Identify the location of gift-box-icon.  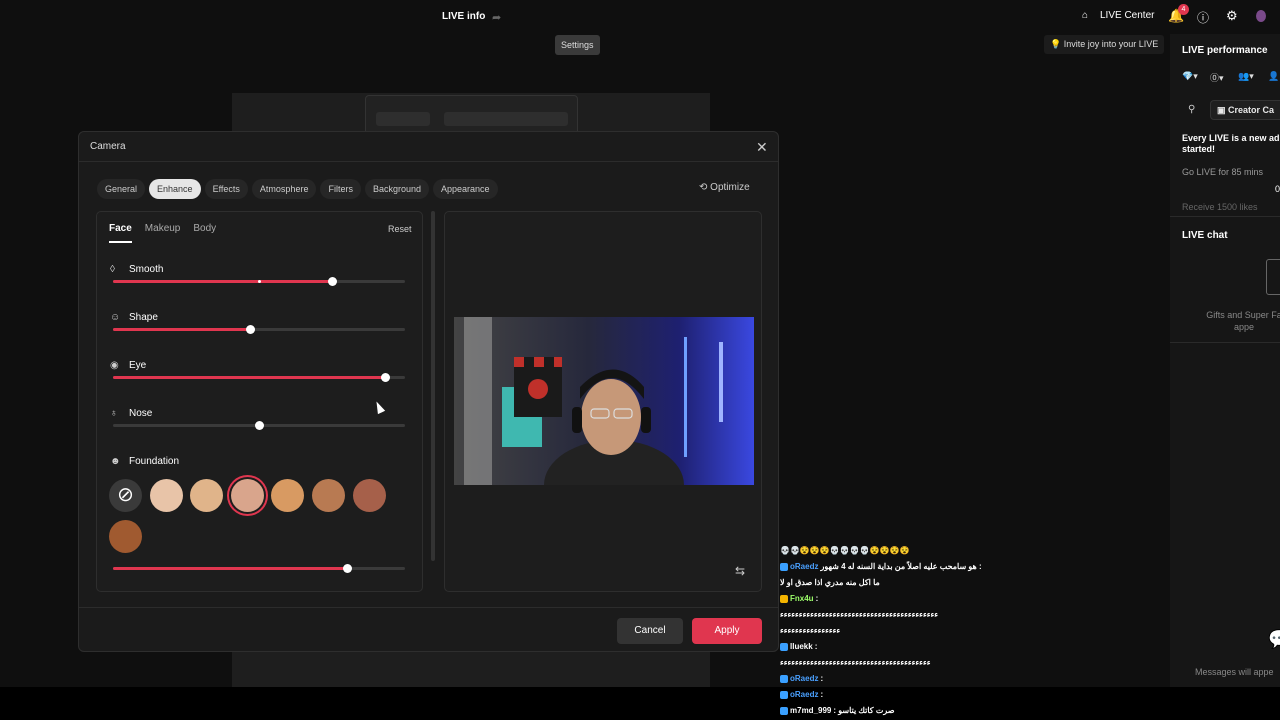
(1273, 277).